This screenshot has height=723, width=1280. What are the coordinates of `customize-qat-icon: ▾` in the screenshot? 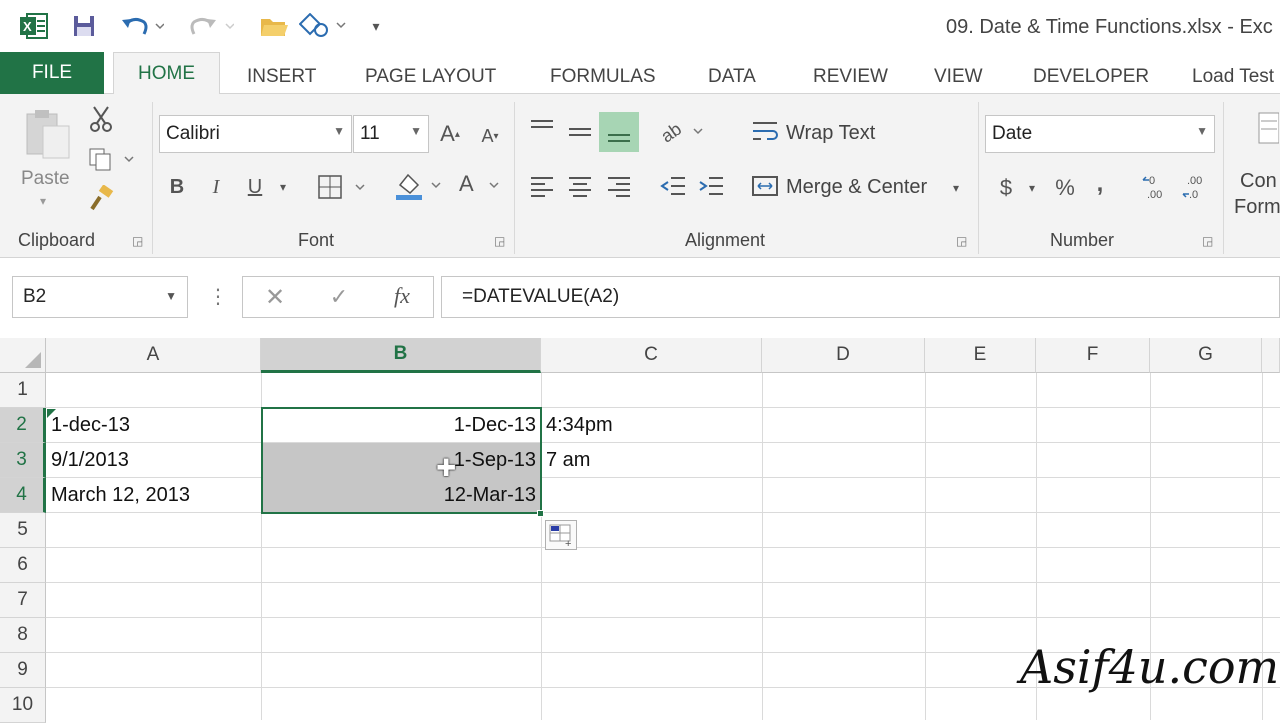 It's located at (376, 26).